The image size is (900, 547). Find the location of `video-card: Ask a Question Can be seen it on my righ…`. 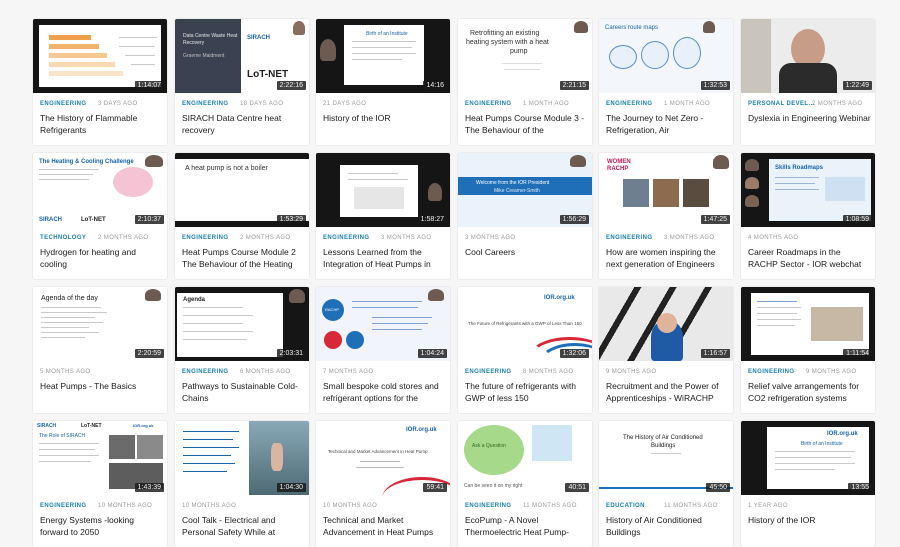

video-card: Ask a Question Can be seen it on my righ… is located at coordinates (525, 484).